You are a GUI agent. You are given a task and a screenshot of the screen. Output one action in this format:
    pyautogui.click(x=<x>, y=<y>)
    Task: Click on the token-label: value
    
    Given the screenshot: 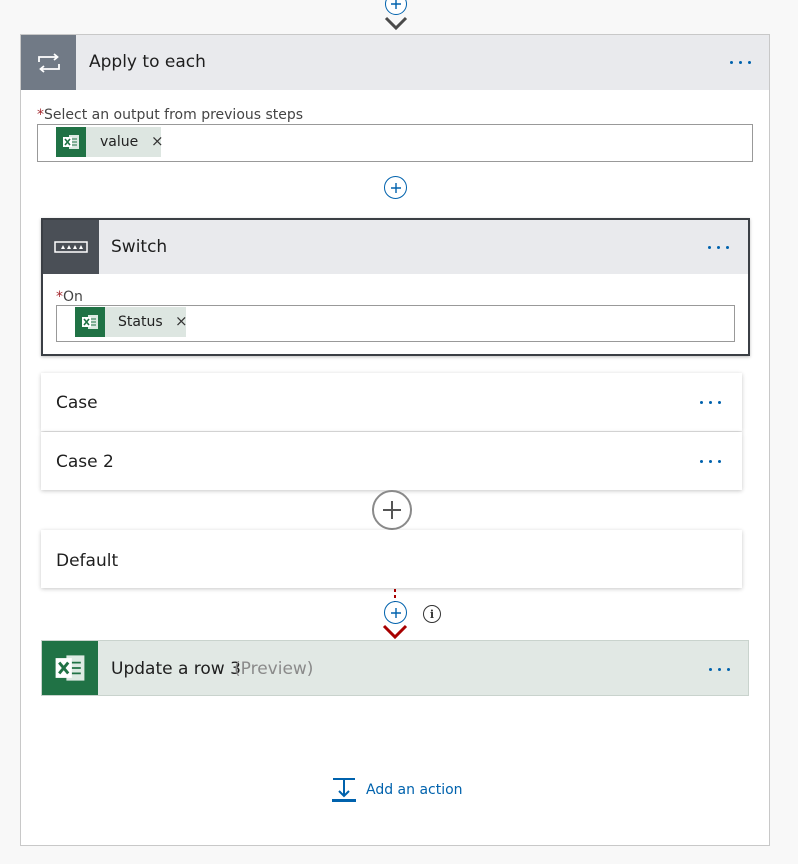 What is the action you would take?
    pyautogui.click(x=119, y=142)
    